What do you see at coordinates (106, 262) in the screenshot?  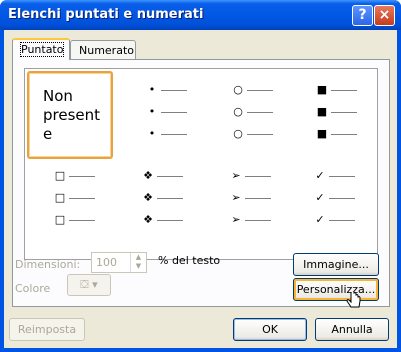 I see `size-value: 100` at bounding box center [106, 262].